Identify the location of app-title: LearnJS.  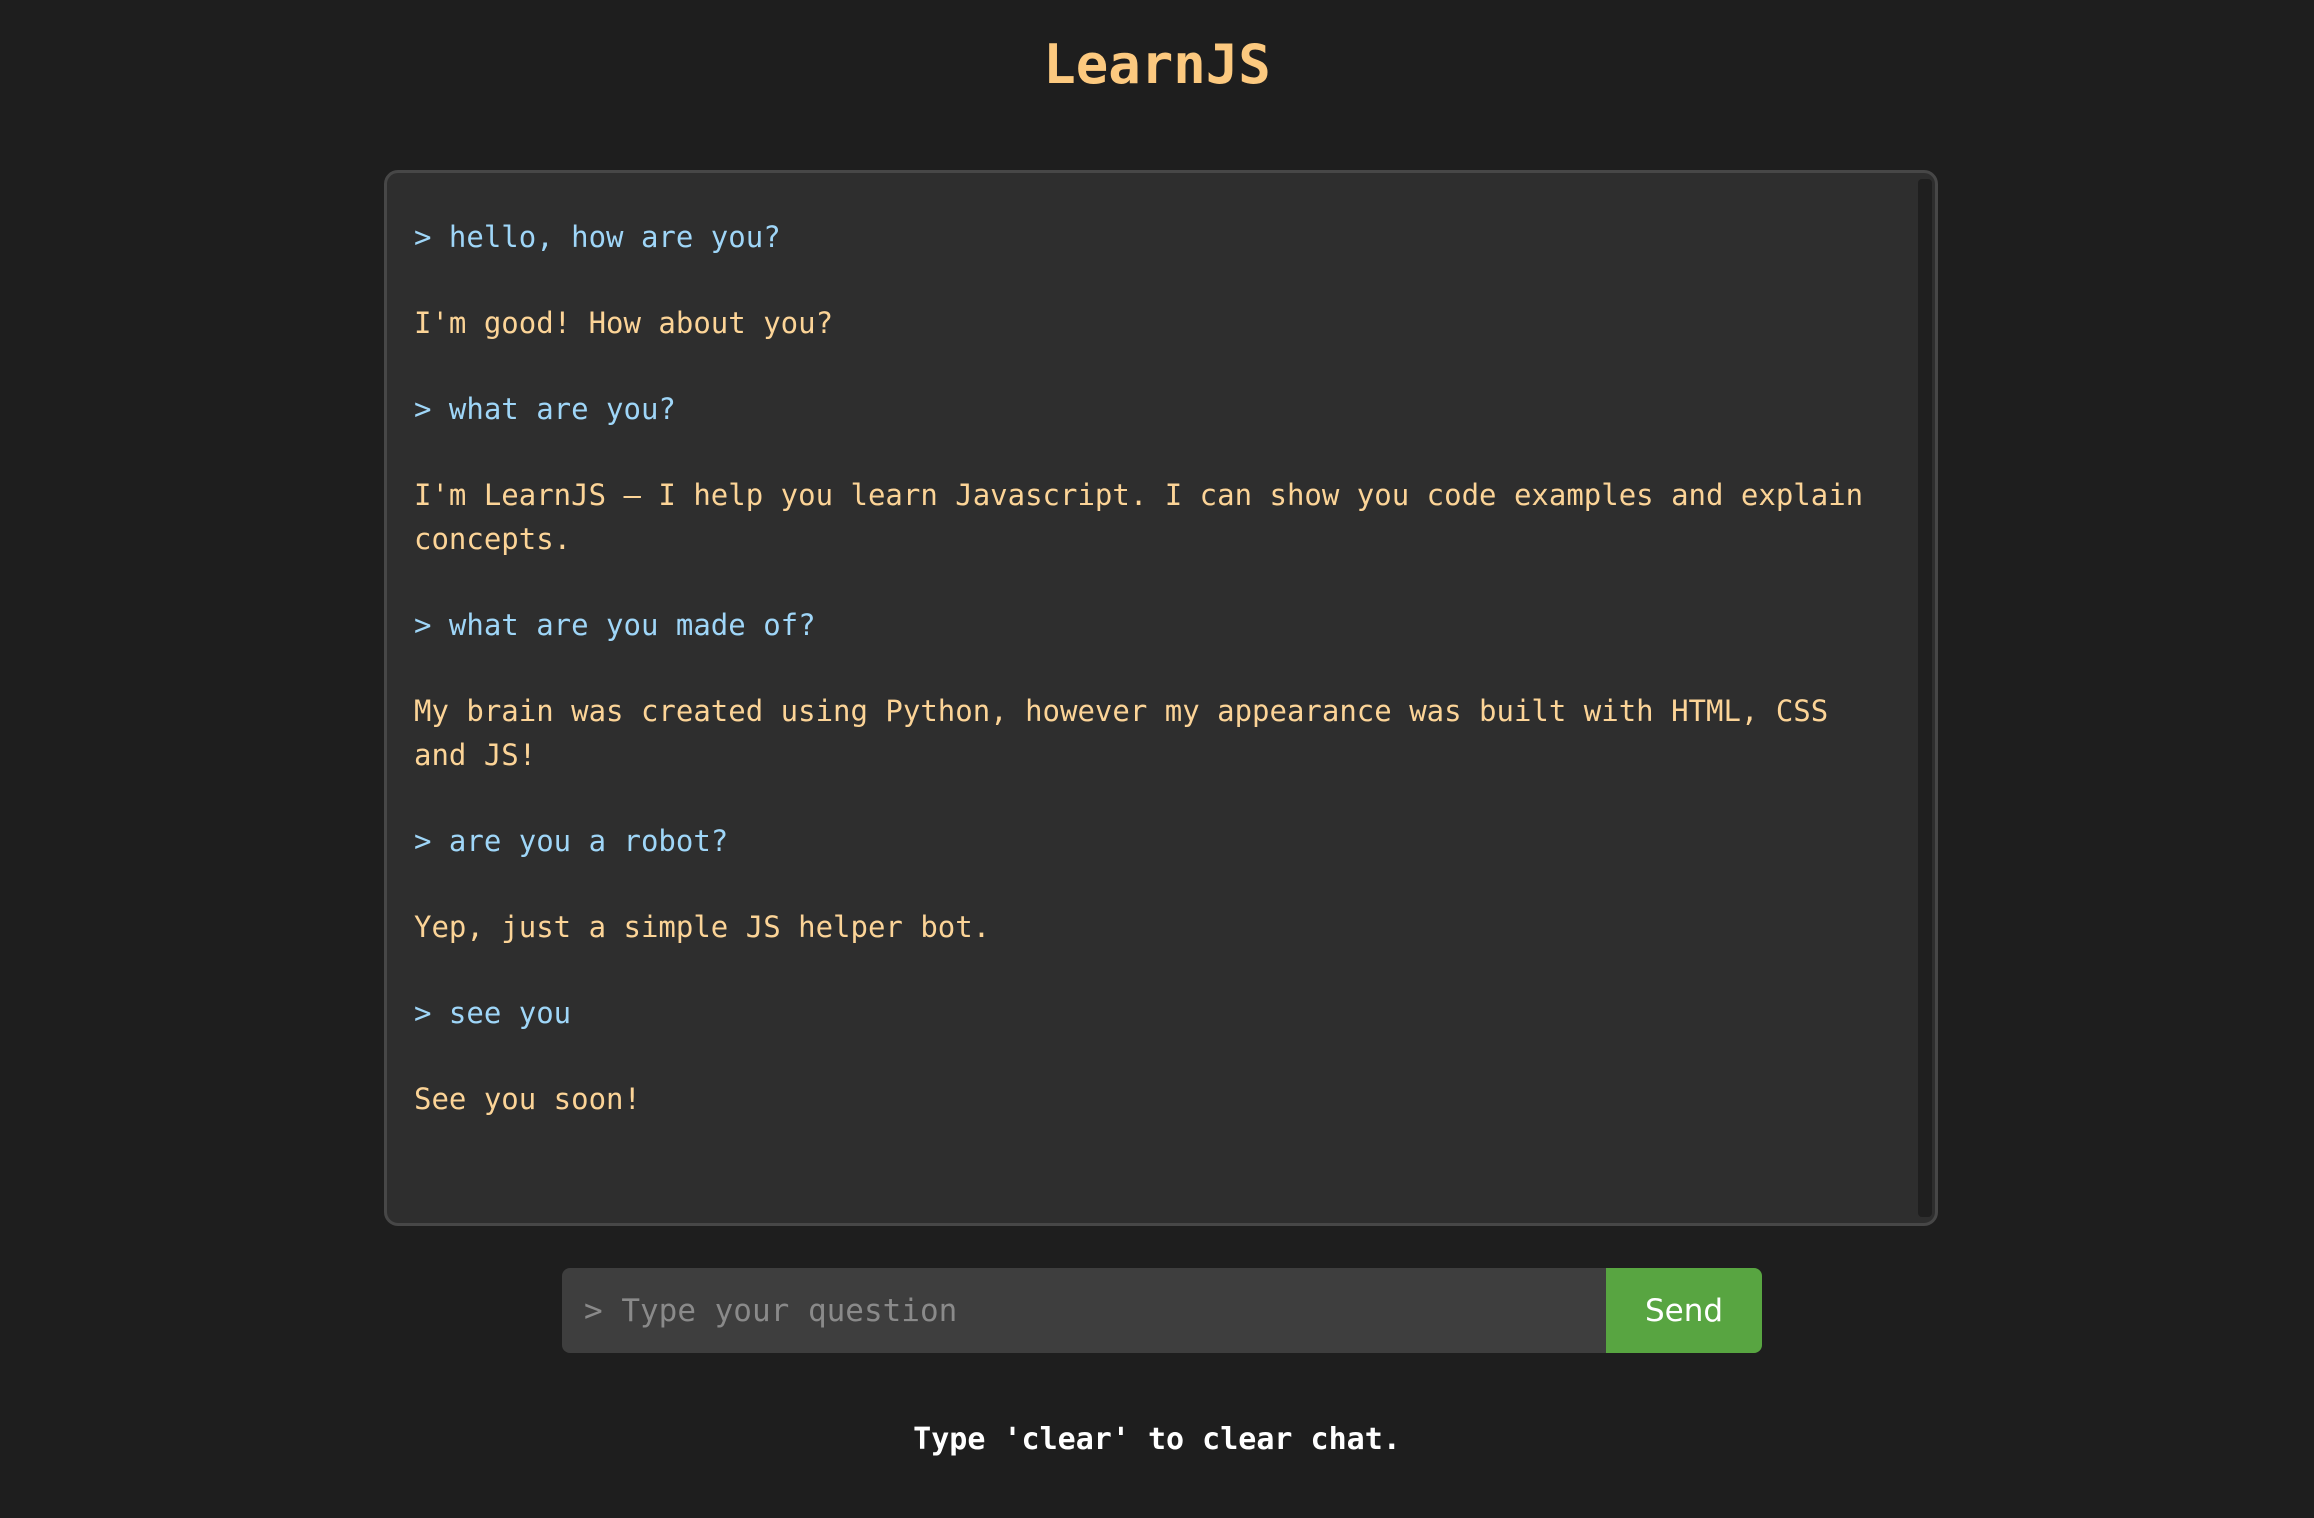
(1157, 64).